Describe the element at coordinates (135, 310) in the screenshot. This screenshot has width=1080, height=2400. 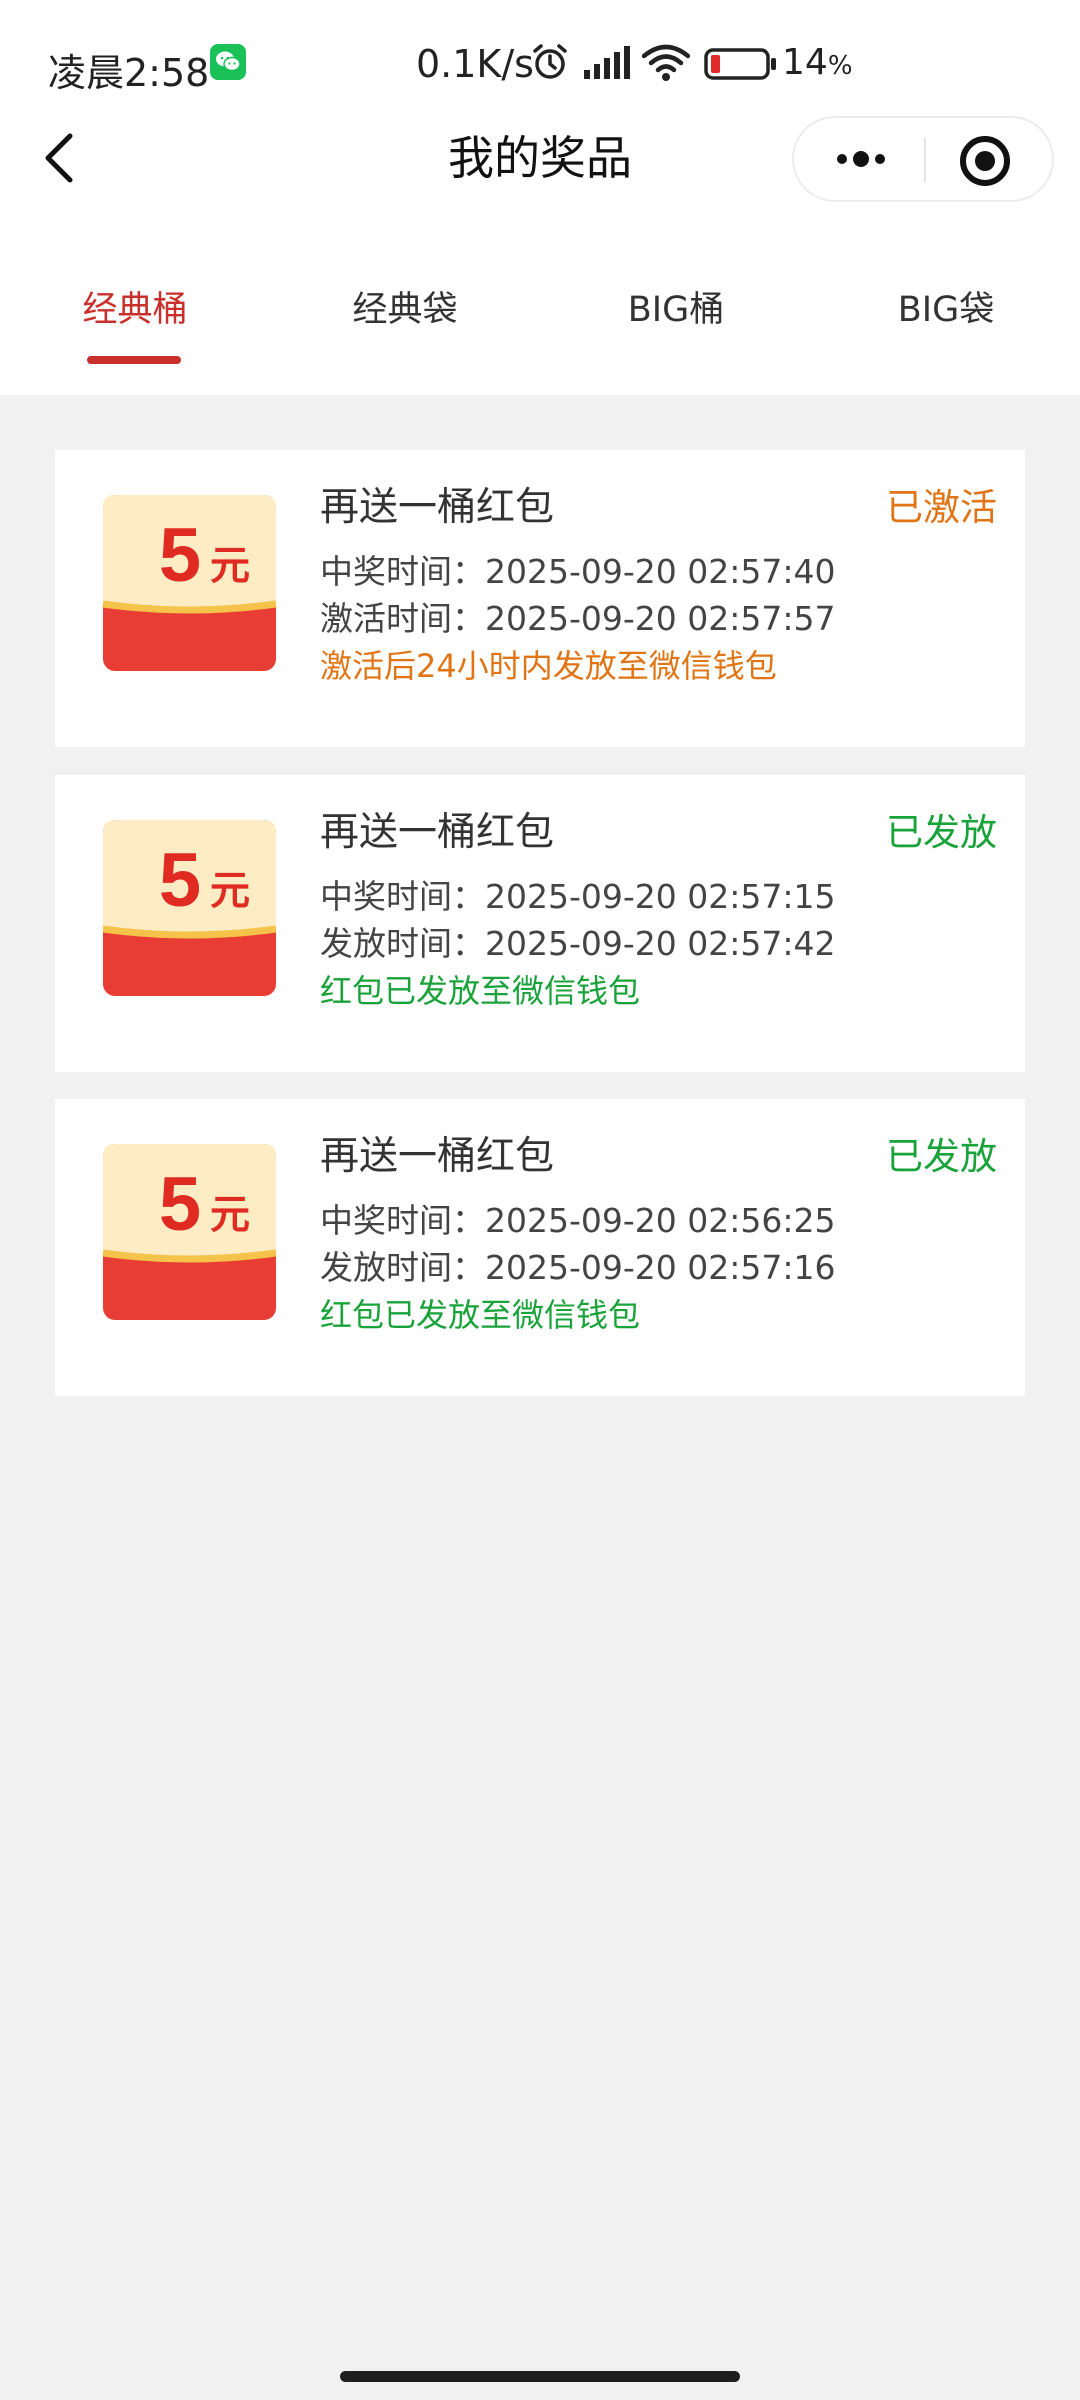
I see `tab-classic-bucket: 经典桶` at that location.